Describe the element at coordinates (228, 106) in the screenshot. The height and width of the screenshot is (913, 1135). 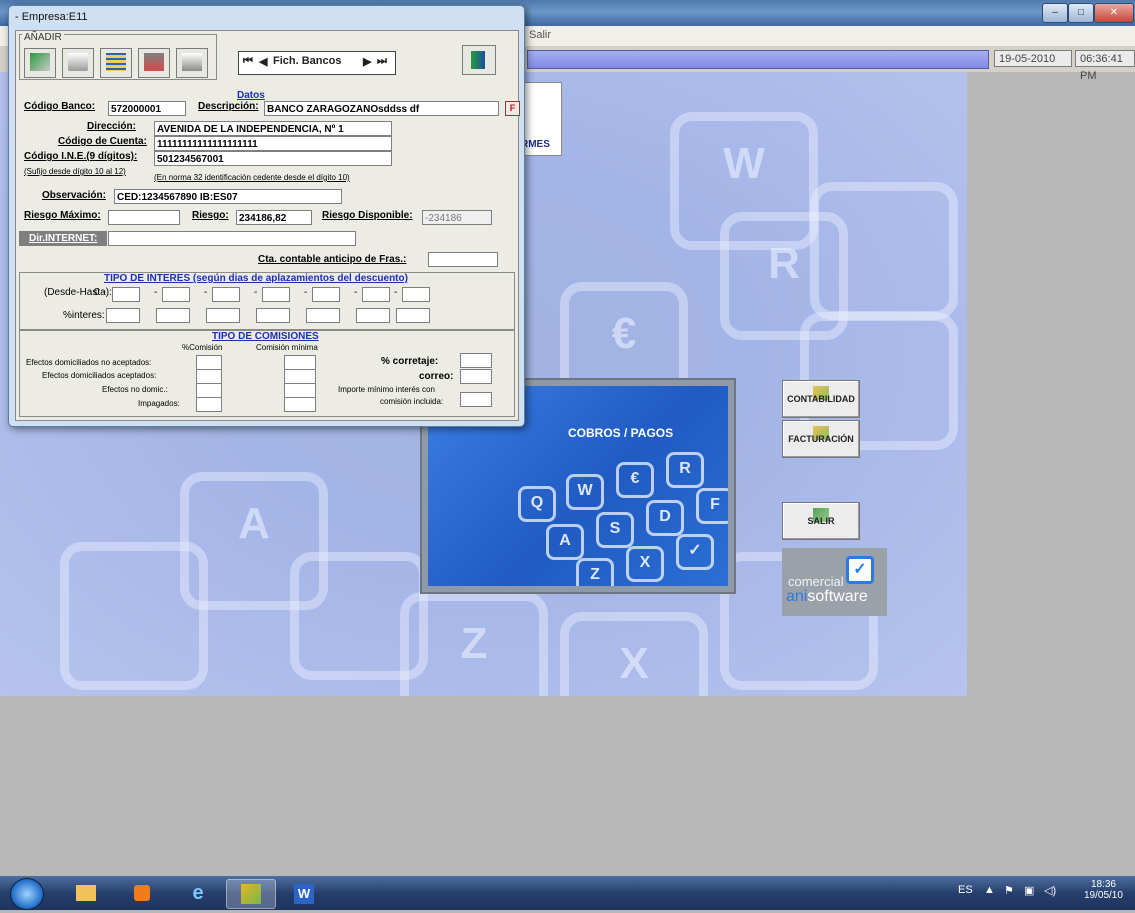
I see `descripcion-label: Descripción:` at that location.